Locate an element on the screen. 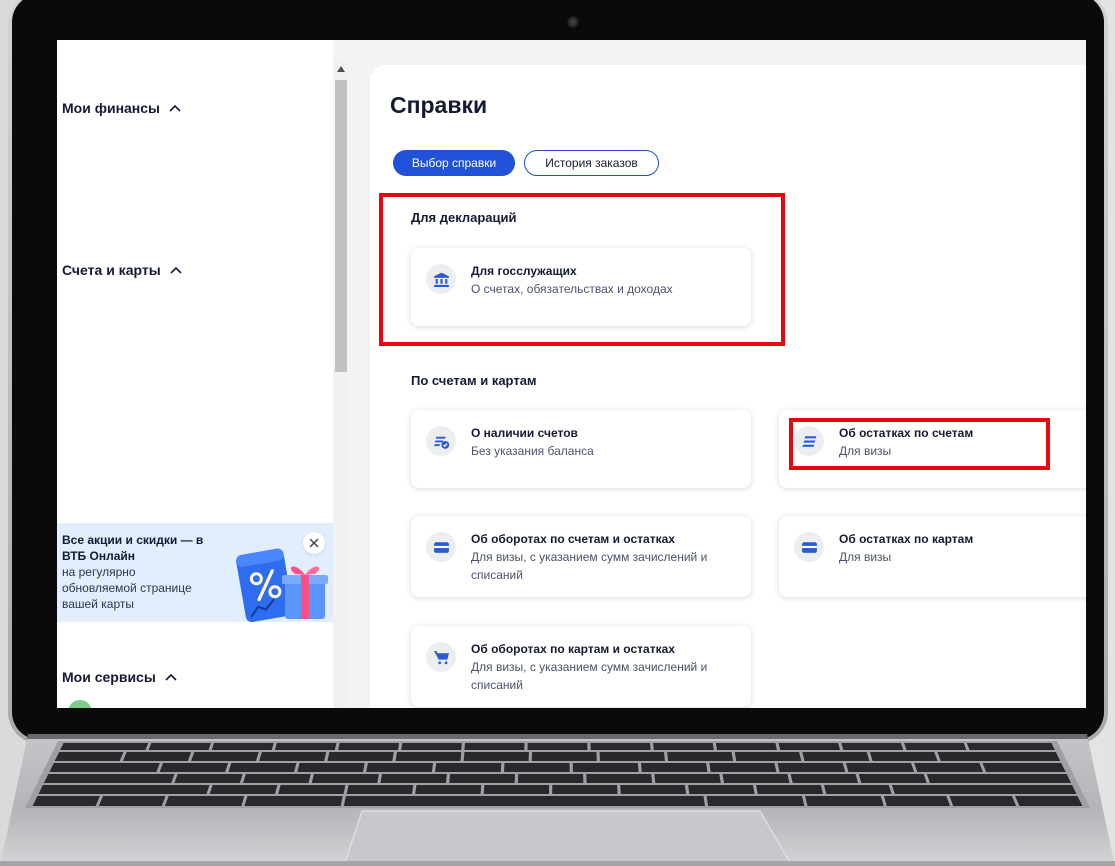  certificate-card-card-balances: Об остатках по картам Для визы is located at coordinates (932, 556).